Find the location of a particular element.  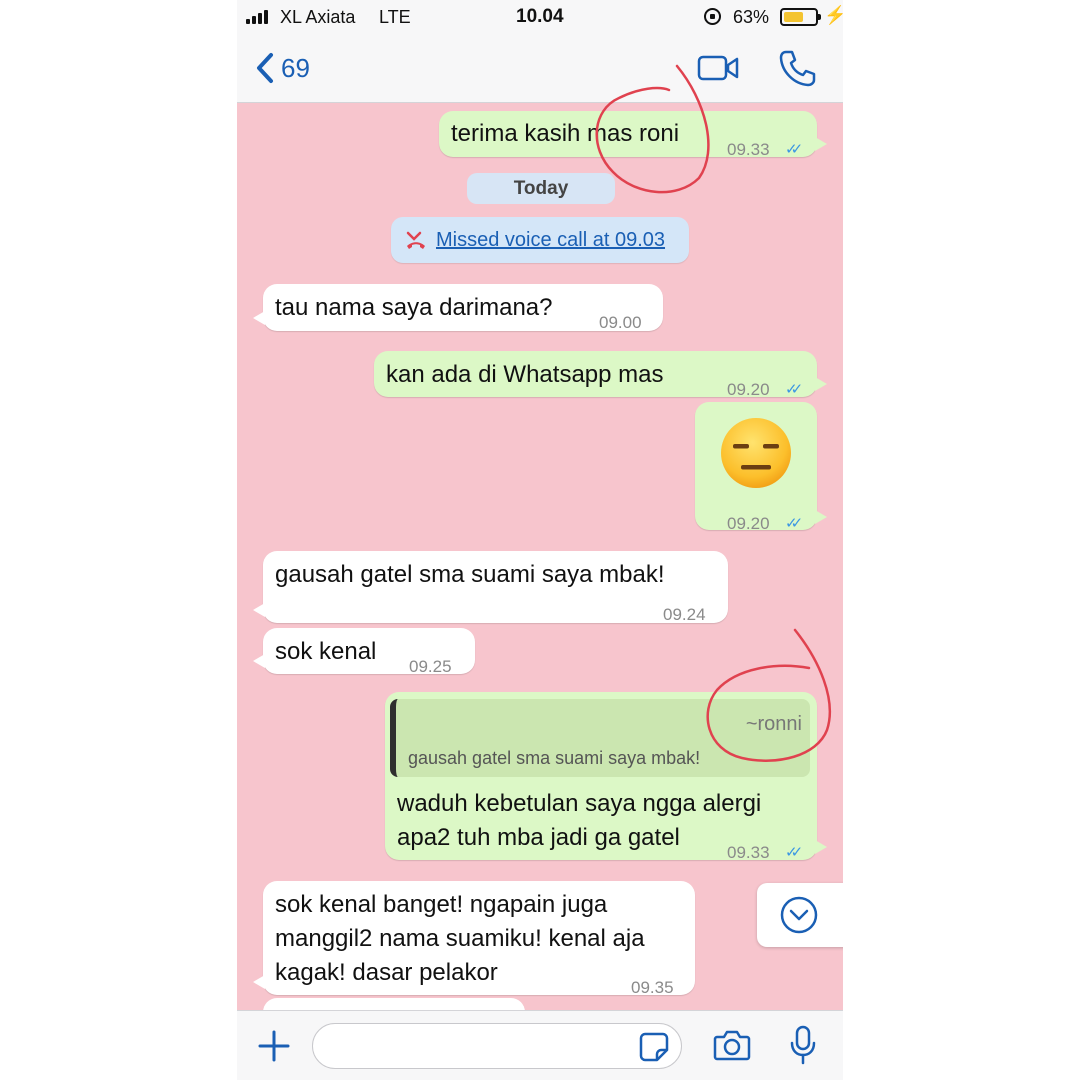

video-call-icon is located at coordinates (719, 68).